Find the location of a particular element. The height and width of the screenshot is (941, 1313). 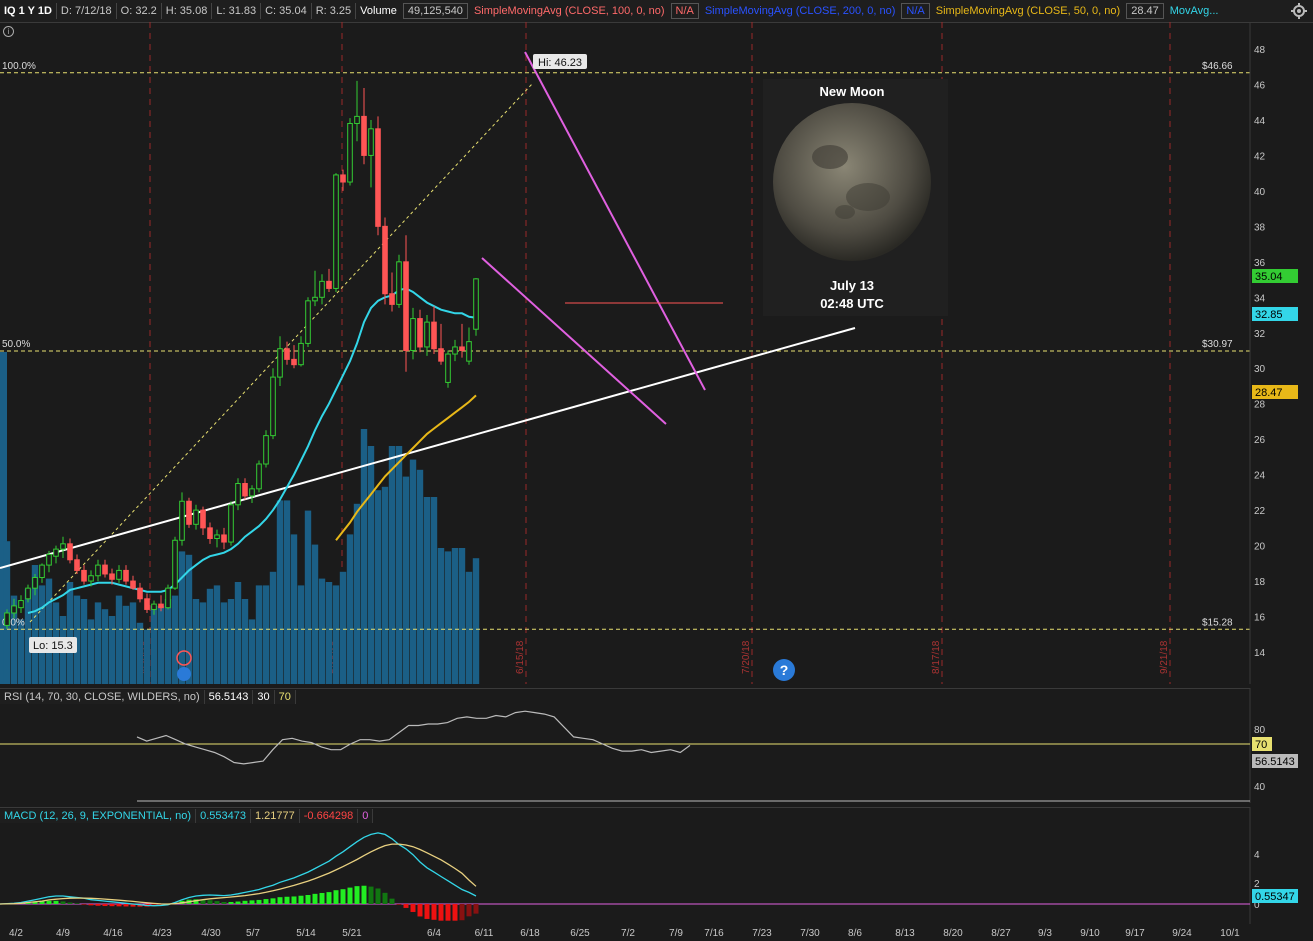

price-tick-label: 36 is located at coordinates (1260, 263).